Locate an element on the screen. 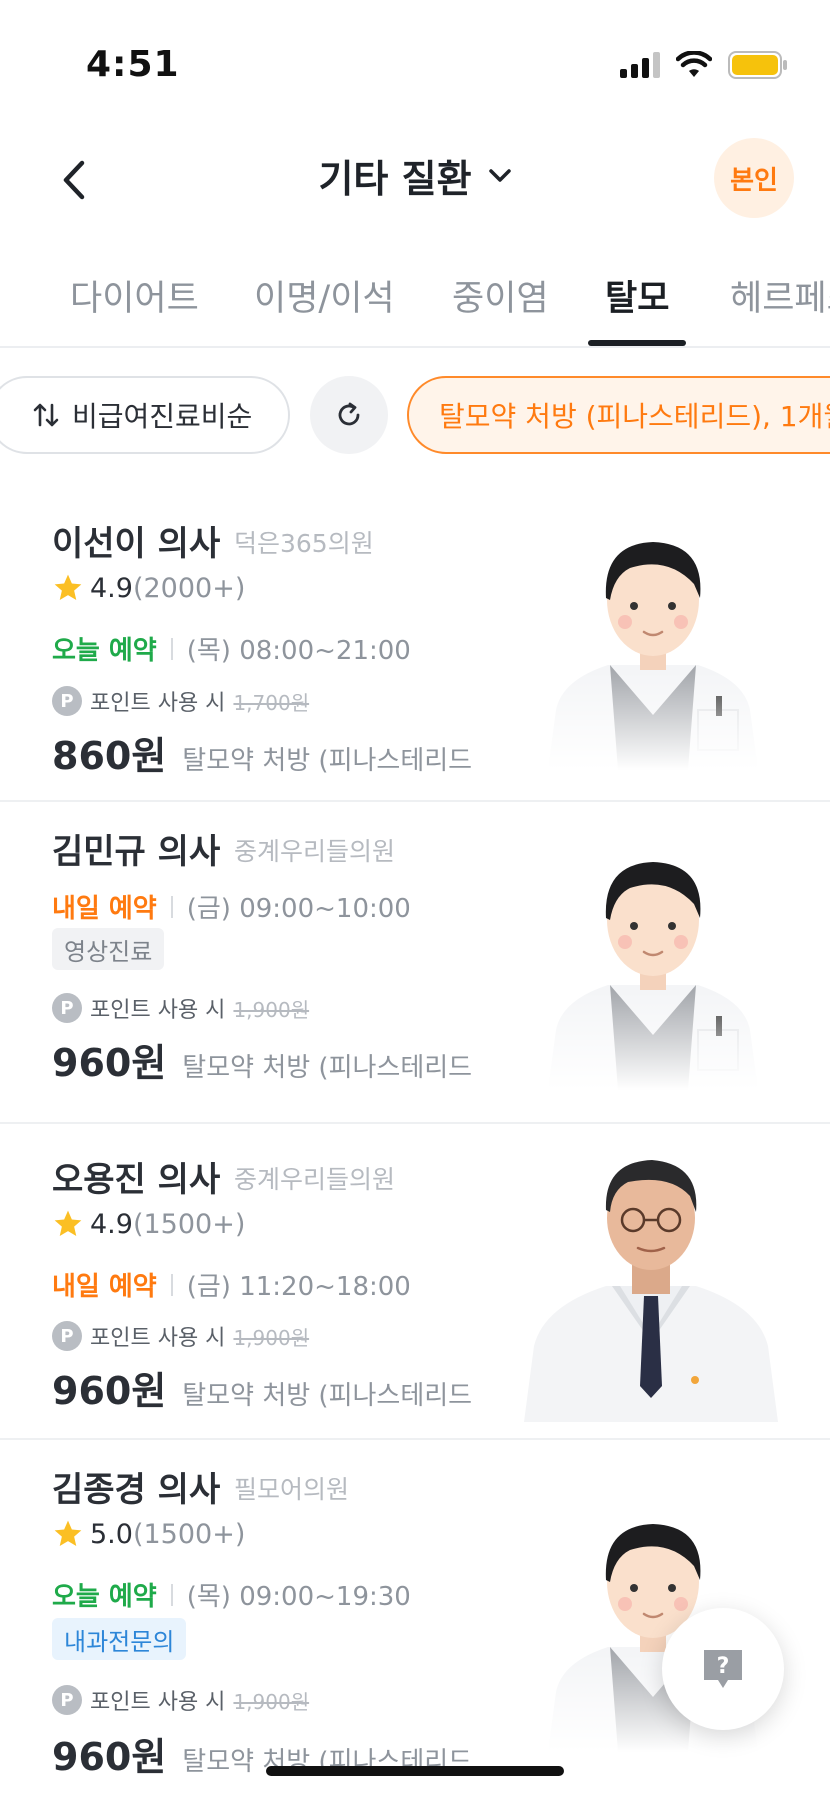 This screenshot has height=1797, width=830. filter-bar: 비급여진료비순 탈모약 처방 (피나스테리드), 1개월 is located at coordinates (415, 415).